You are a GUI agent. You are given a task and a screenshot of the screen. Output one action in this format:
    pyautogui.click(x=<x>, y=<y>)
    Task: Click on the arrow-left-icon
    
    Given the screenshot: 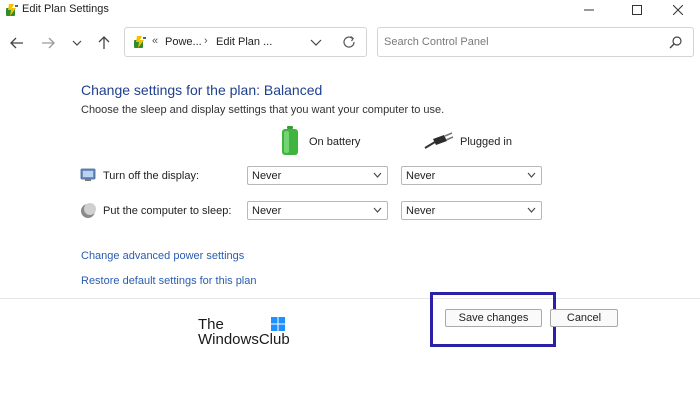 What is the action you would take?
    pyautogui.click(x=16, y=43)
    